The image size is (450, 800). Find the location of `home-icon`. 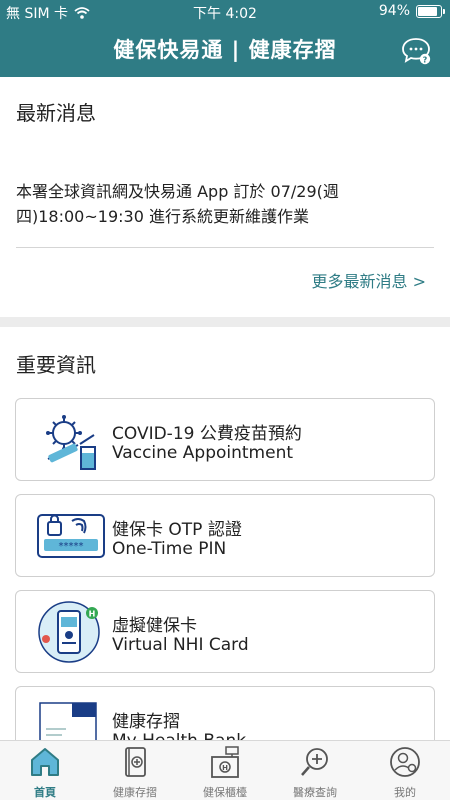

home-icon is located at coordinates (45, 762).